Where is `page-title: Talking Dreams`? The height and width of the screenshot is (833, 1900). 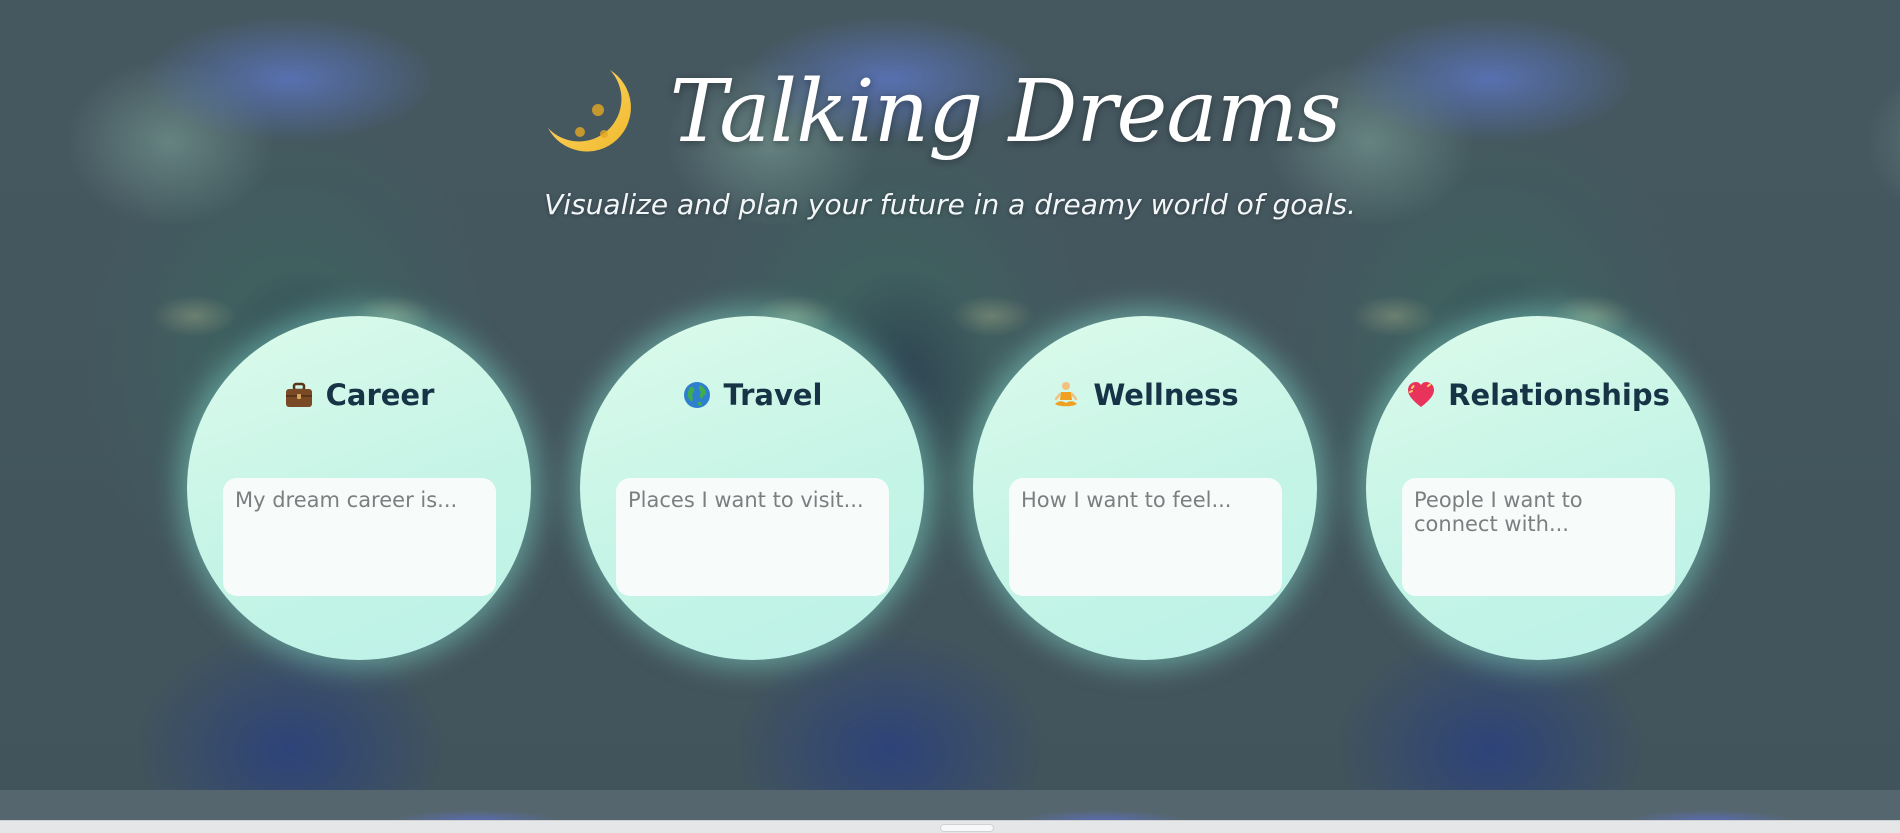
page-title: Talking Dreams is located at coordinates (1005, 112).